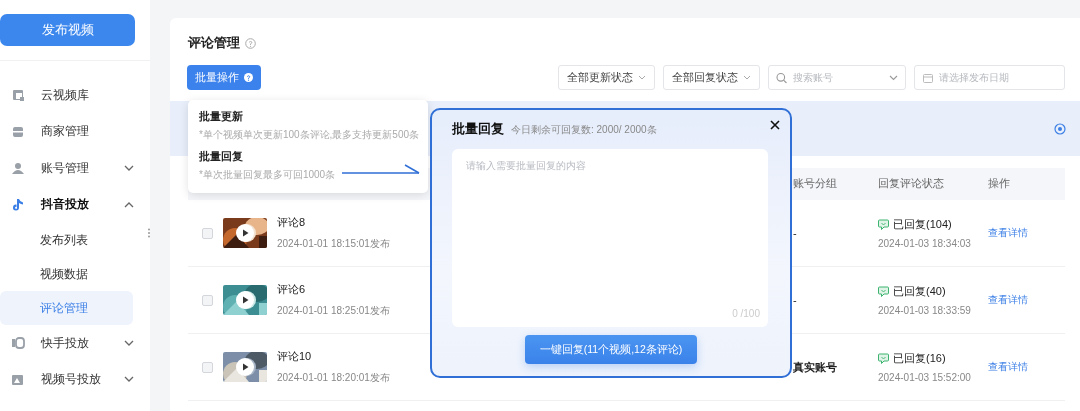  I want to click on date-field: 请选择发布日期, so click(989, 77).